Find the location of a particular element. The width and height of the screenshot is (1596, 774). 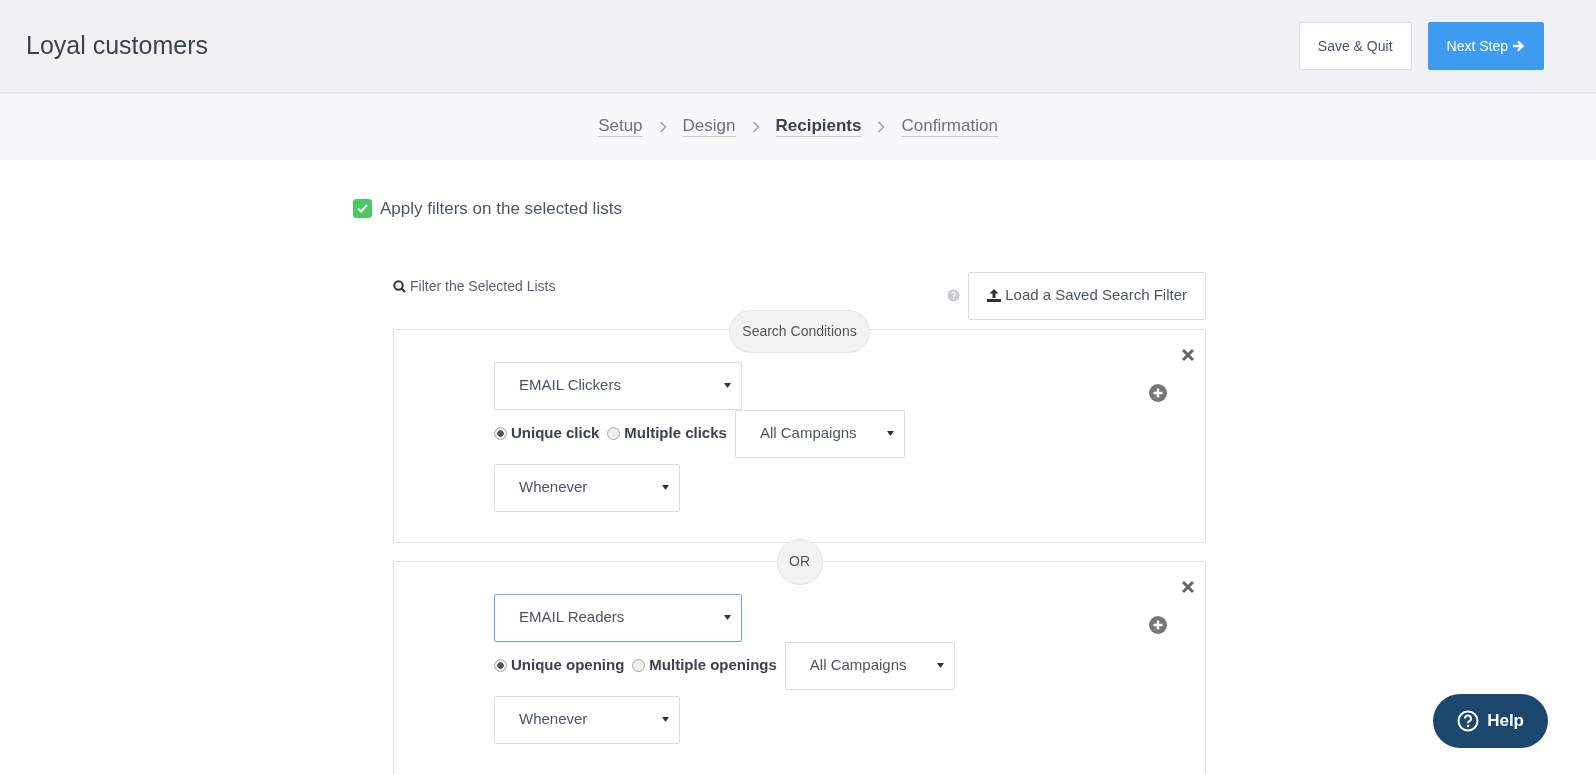

or-separator: OR is located at coordinates (799, 561).